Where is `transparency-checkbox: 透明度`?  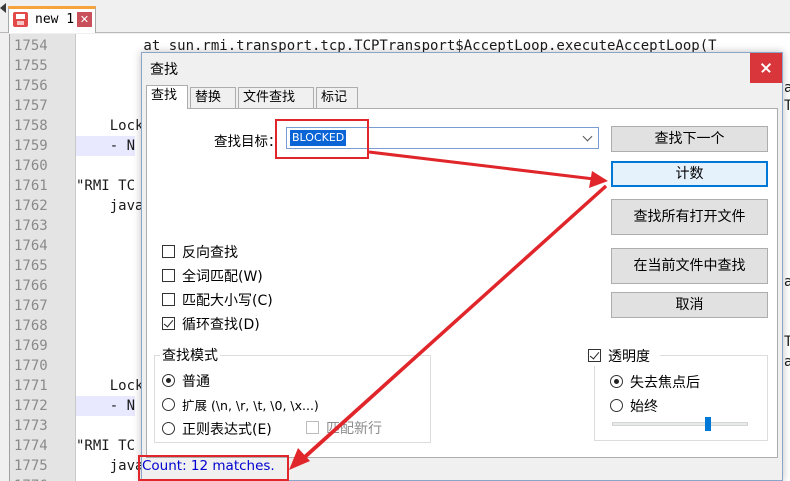 transparency-checkbox: 透明度 is located at coordinates (624, 356).